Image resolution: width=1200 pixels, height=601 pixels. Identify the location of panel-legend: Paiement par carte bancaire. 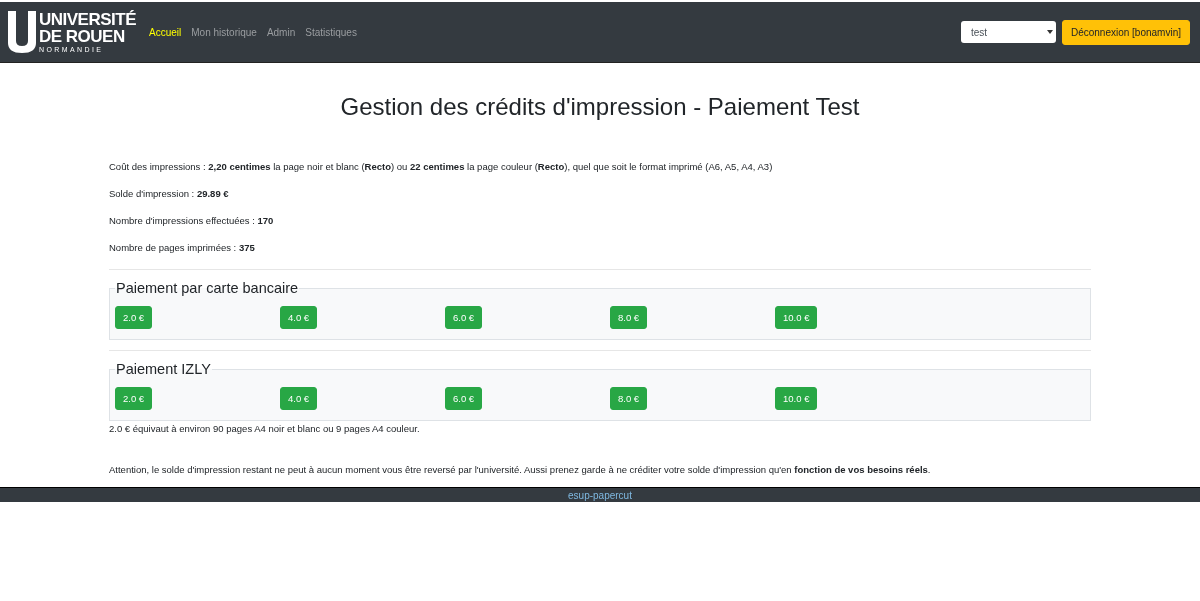
(207, 288).